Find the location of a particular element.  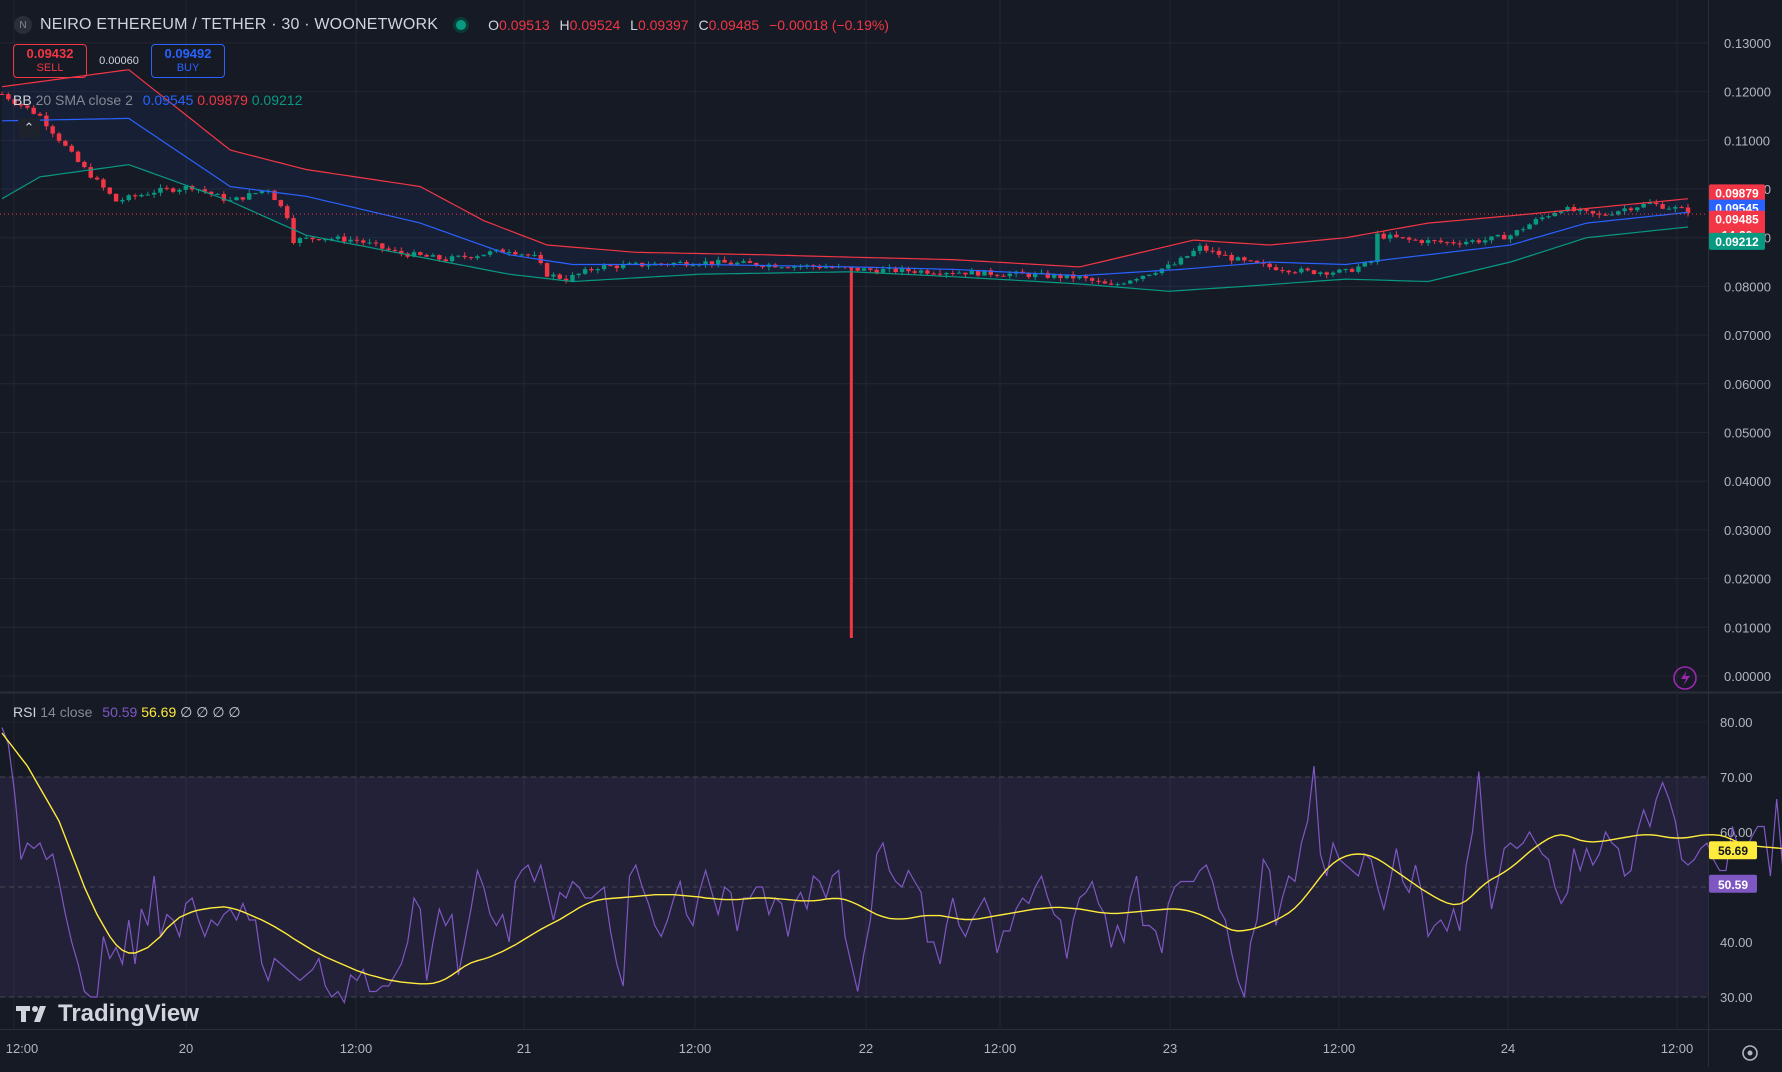

time-axis-tick: 12:00 is located at coordinates (1000, 1048).